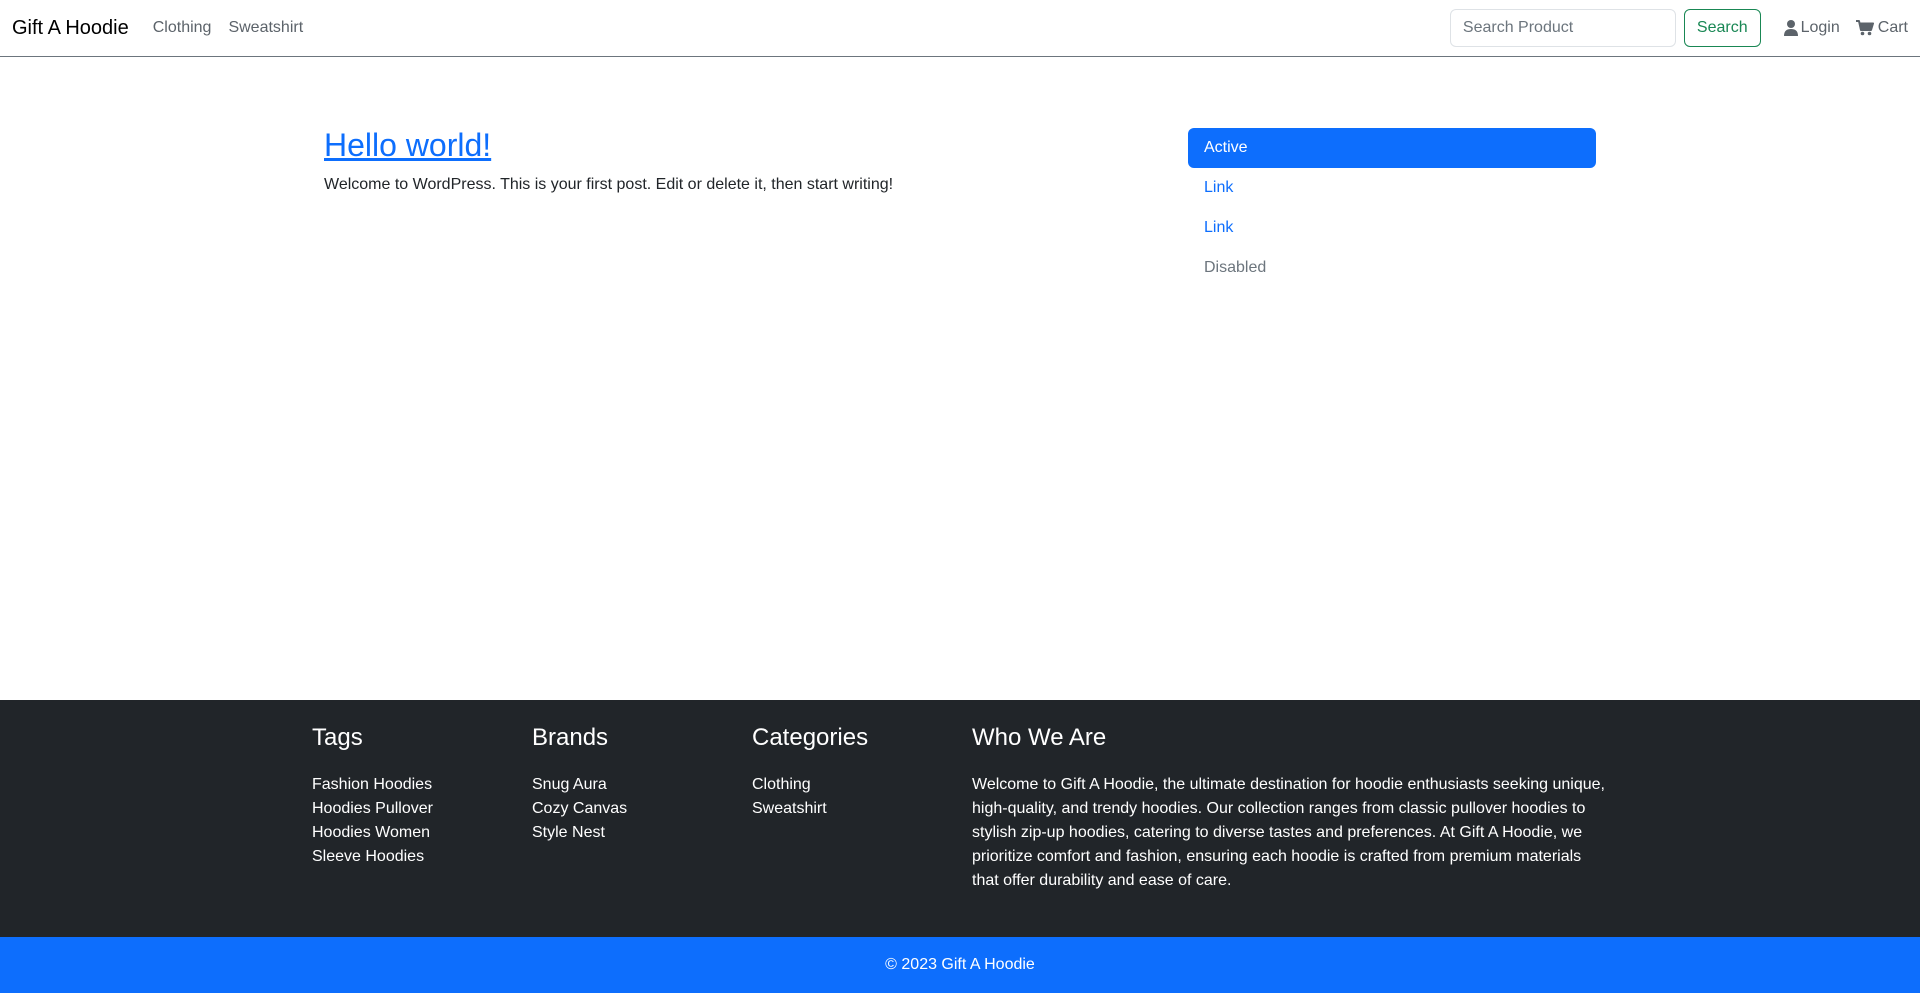  Describe the element at coordinates (1722, 28) in the screenshot. I see `search-button: Search` at that location.